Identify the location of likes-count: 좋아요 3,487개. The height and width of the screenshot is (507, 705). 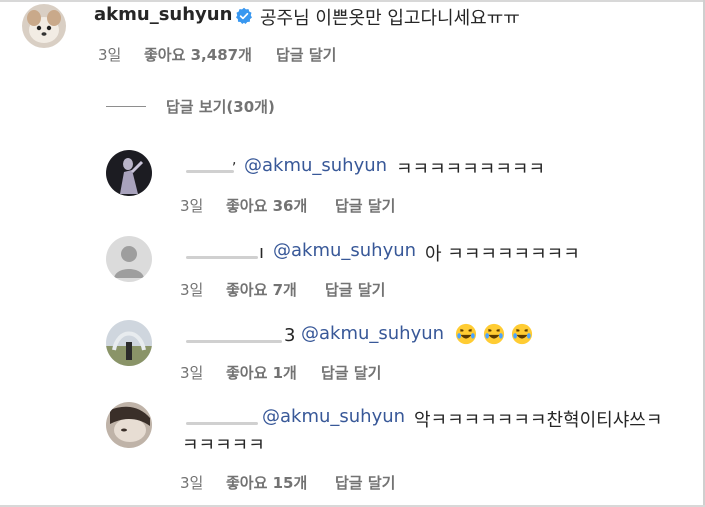
(198, 54).